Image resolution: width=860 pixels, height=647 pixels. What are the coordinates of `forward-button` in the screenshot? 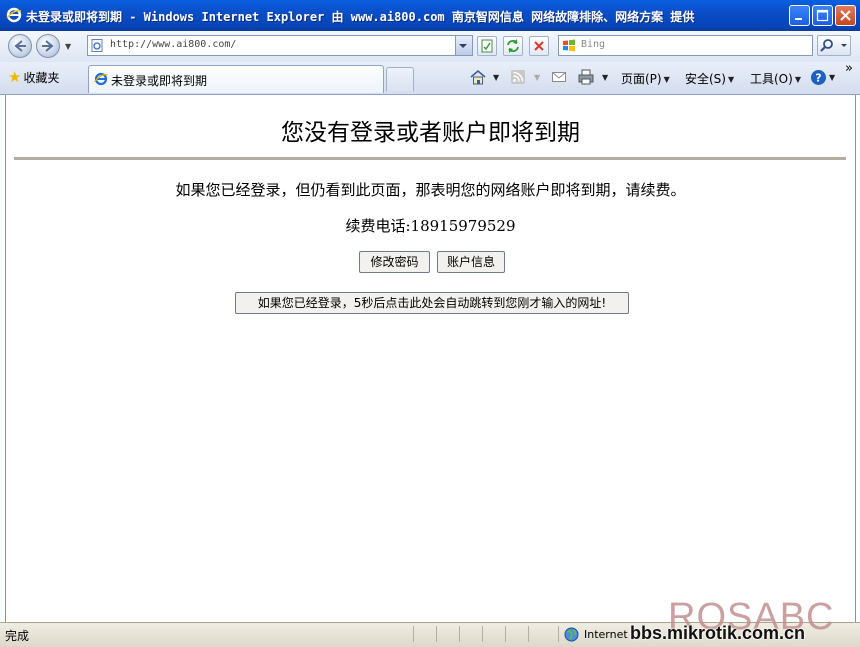 It's located at (48, 46).